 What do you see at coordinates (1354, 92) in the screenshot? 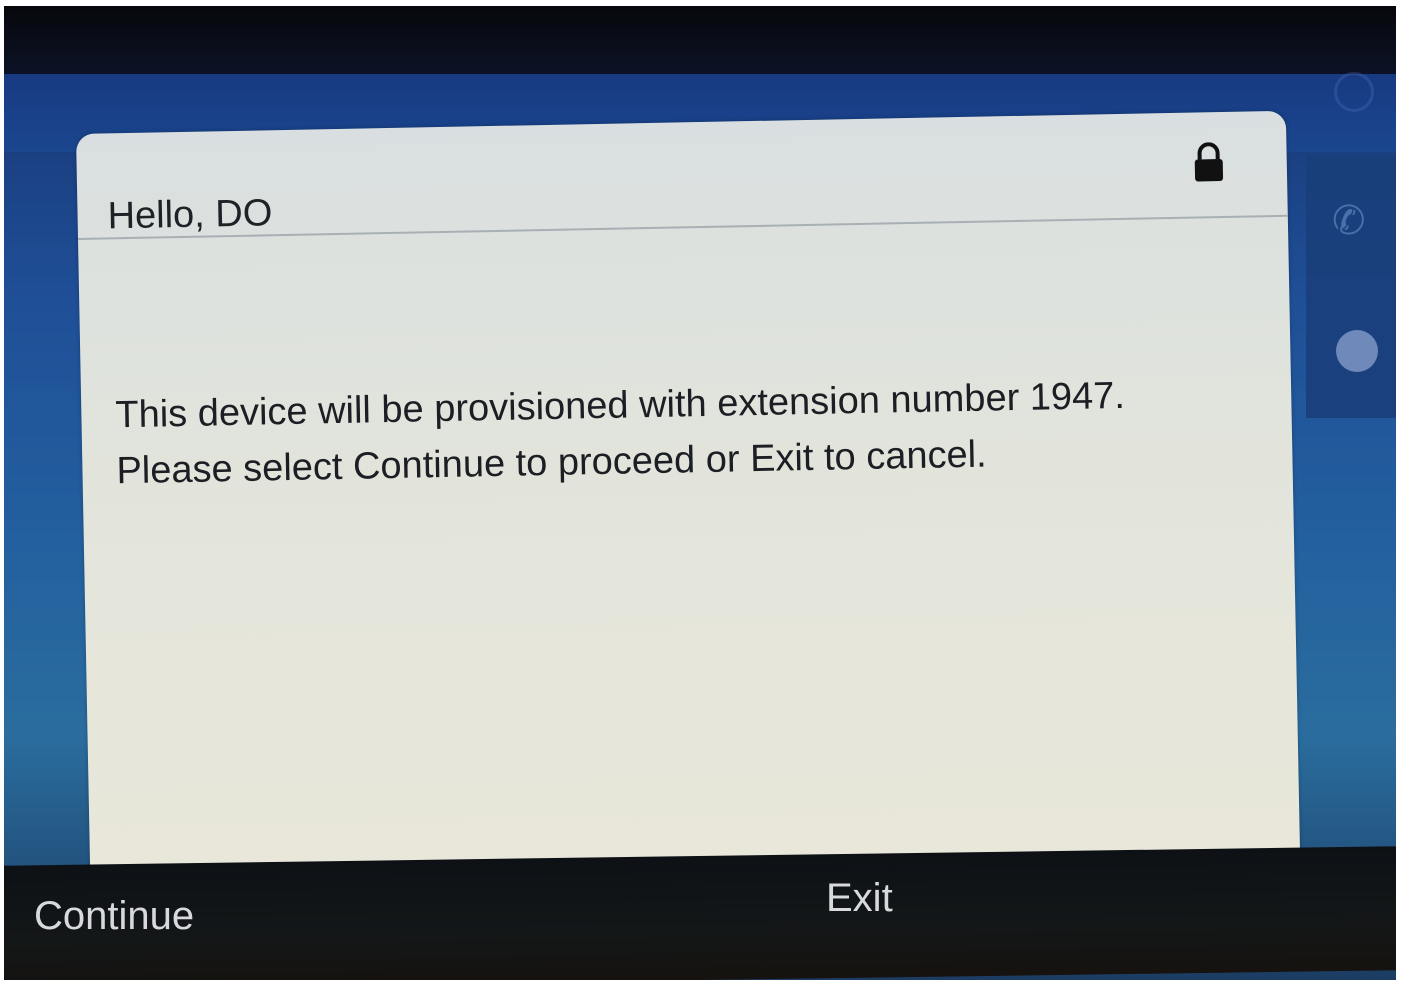
I see `status-indicator-icon` at bounding box center [1354, 92].